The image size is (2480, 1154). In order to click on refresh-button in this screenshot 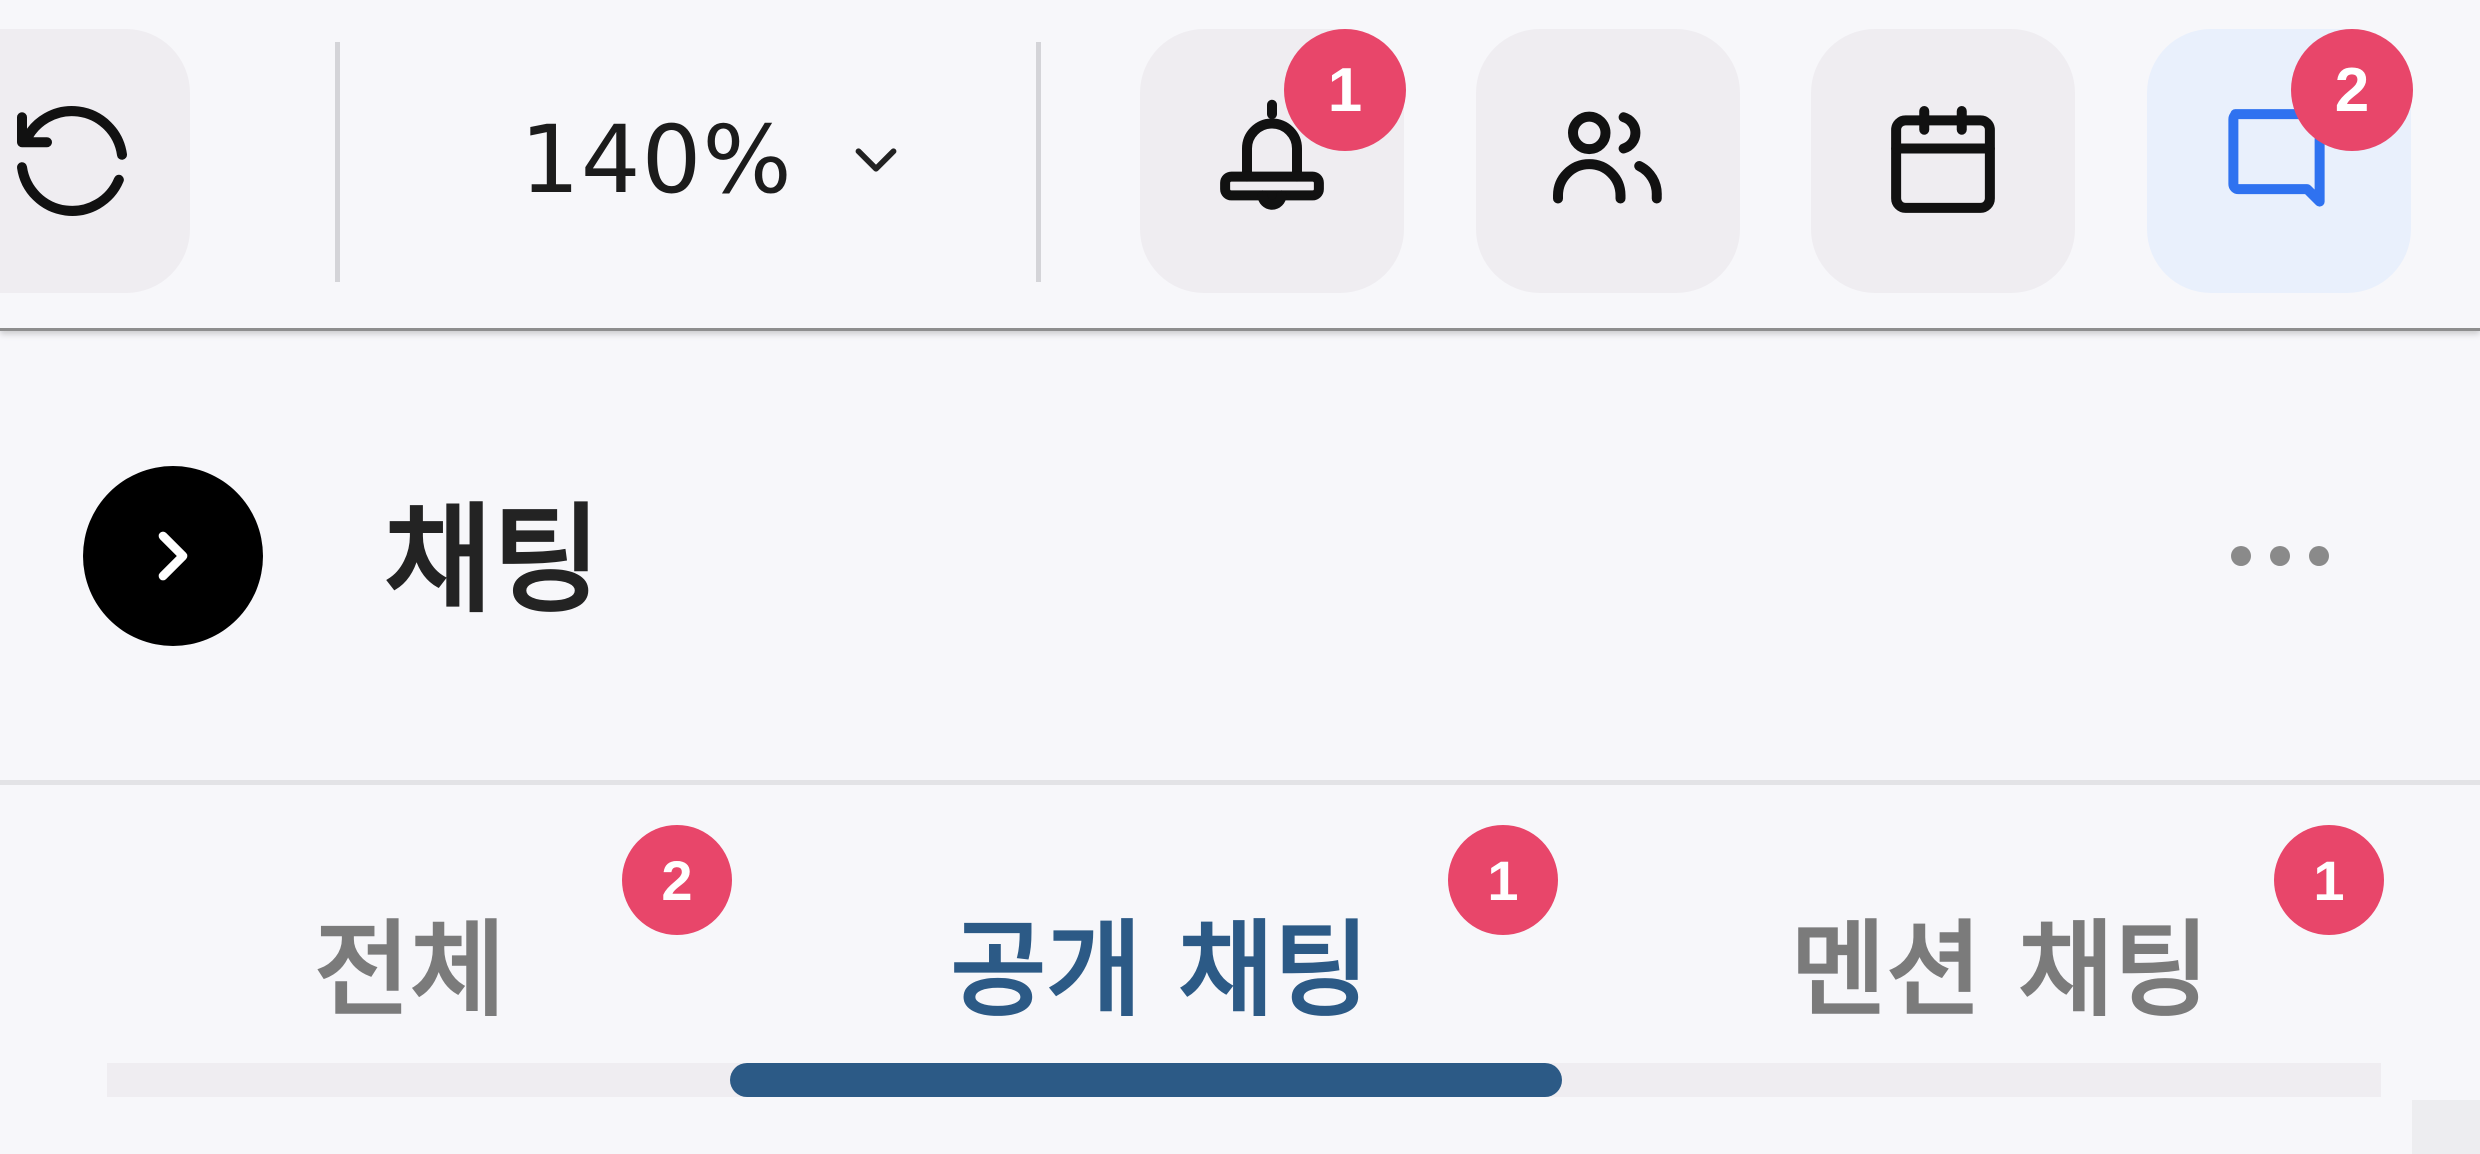, I will do `click(95, 161)`.